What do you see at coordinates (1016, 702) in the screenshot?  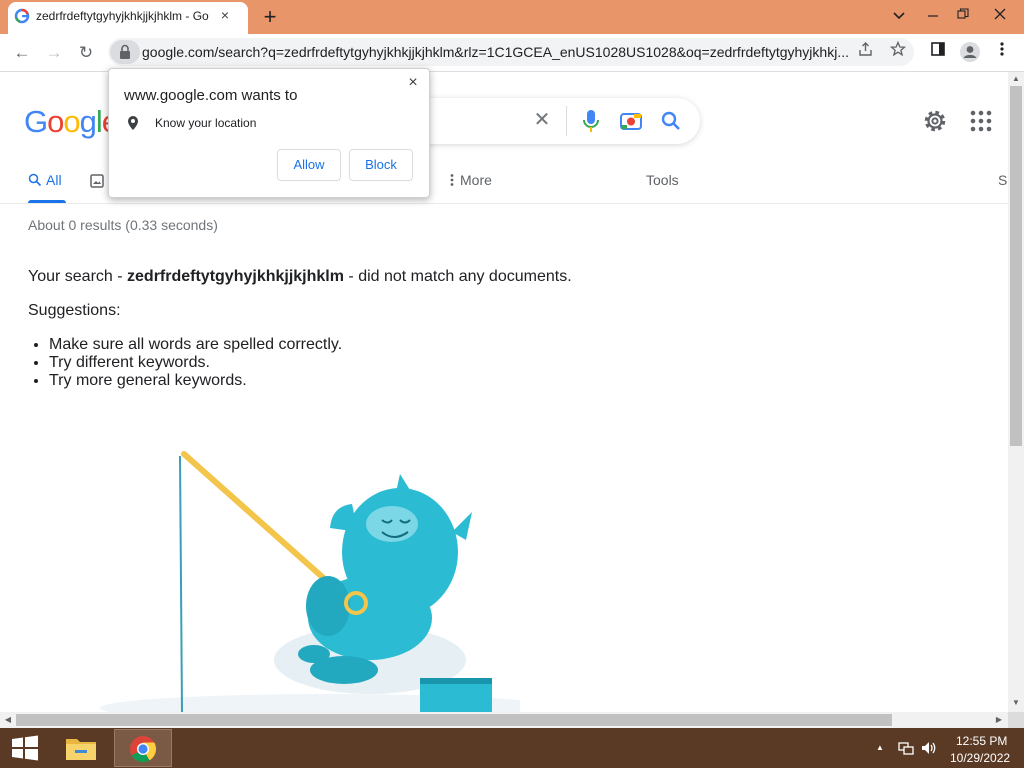 I see `scroll-down-arrow-icon: ▼` at bounding box center [1016, 702].